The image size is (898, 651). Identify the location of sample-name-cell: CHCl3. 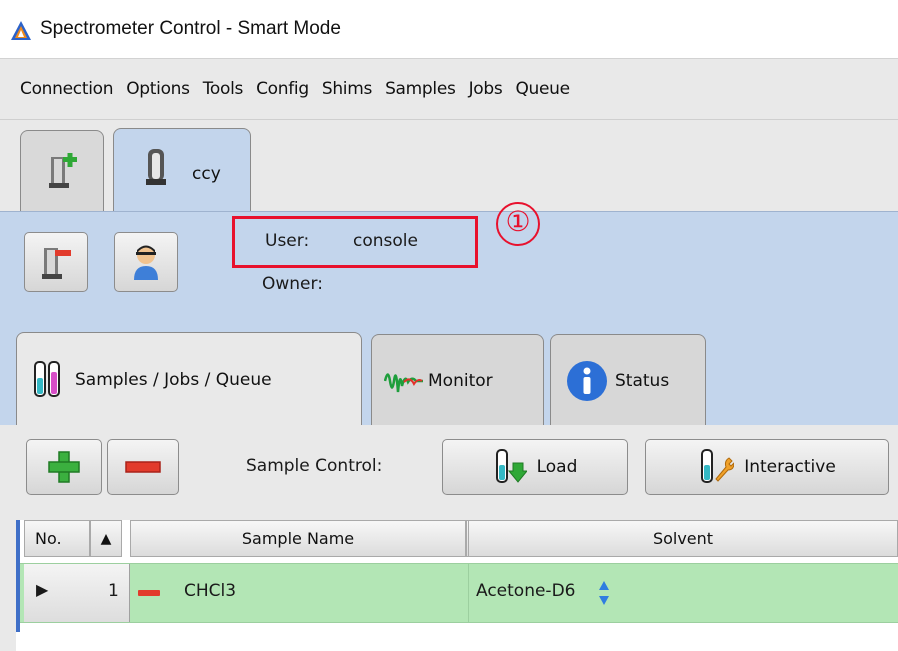
(210, 591).